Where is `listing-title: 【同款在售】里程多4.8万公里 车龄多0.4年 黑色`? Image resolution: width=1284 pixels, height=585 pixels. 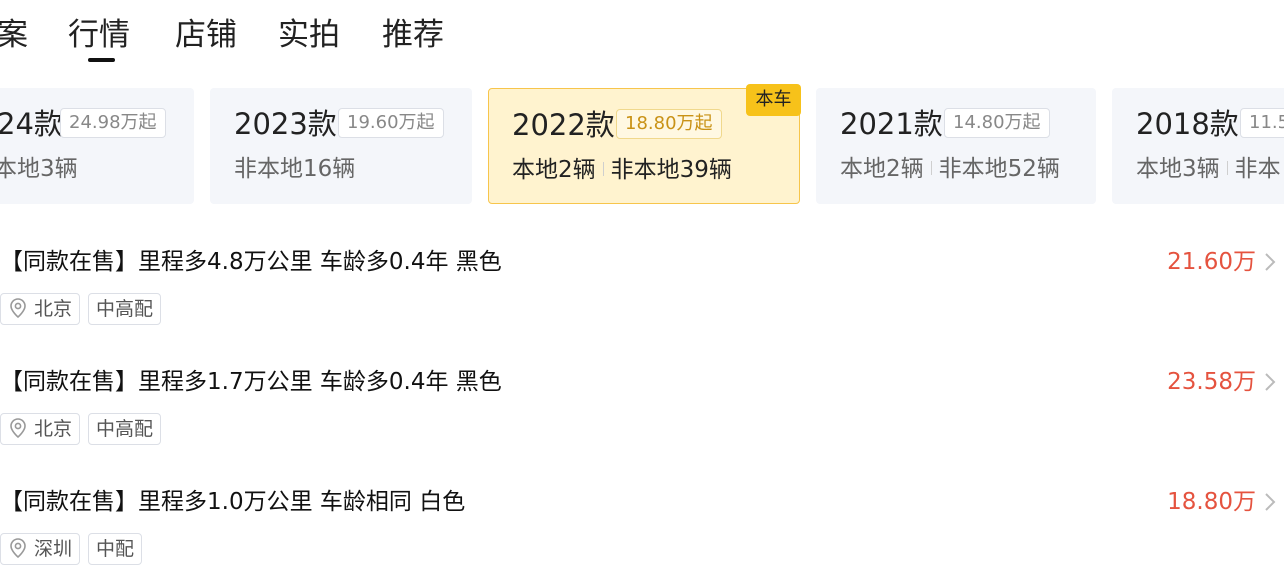 listing-title: 【同款在售】里程多4.8万公里 车龄多0.4年 黑色 is located at coordinates (251, 262).